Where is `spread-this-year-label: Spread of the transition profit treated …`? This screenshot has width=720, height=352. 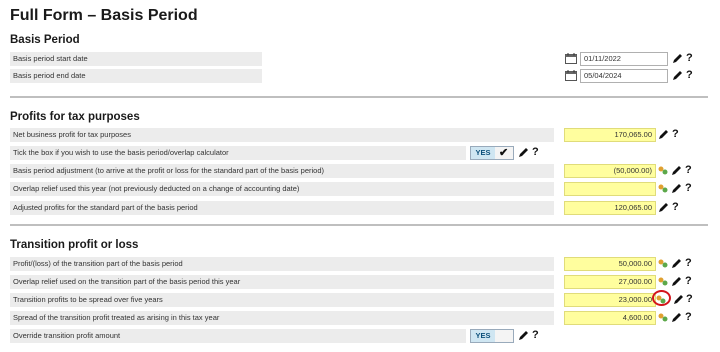
spread-this-year-label: Spread of the transition profit treated … is located at coordinates (282, 318).